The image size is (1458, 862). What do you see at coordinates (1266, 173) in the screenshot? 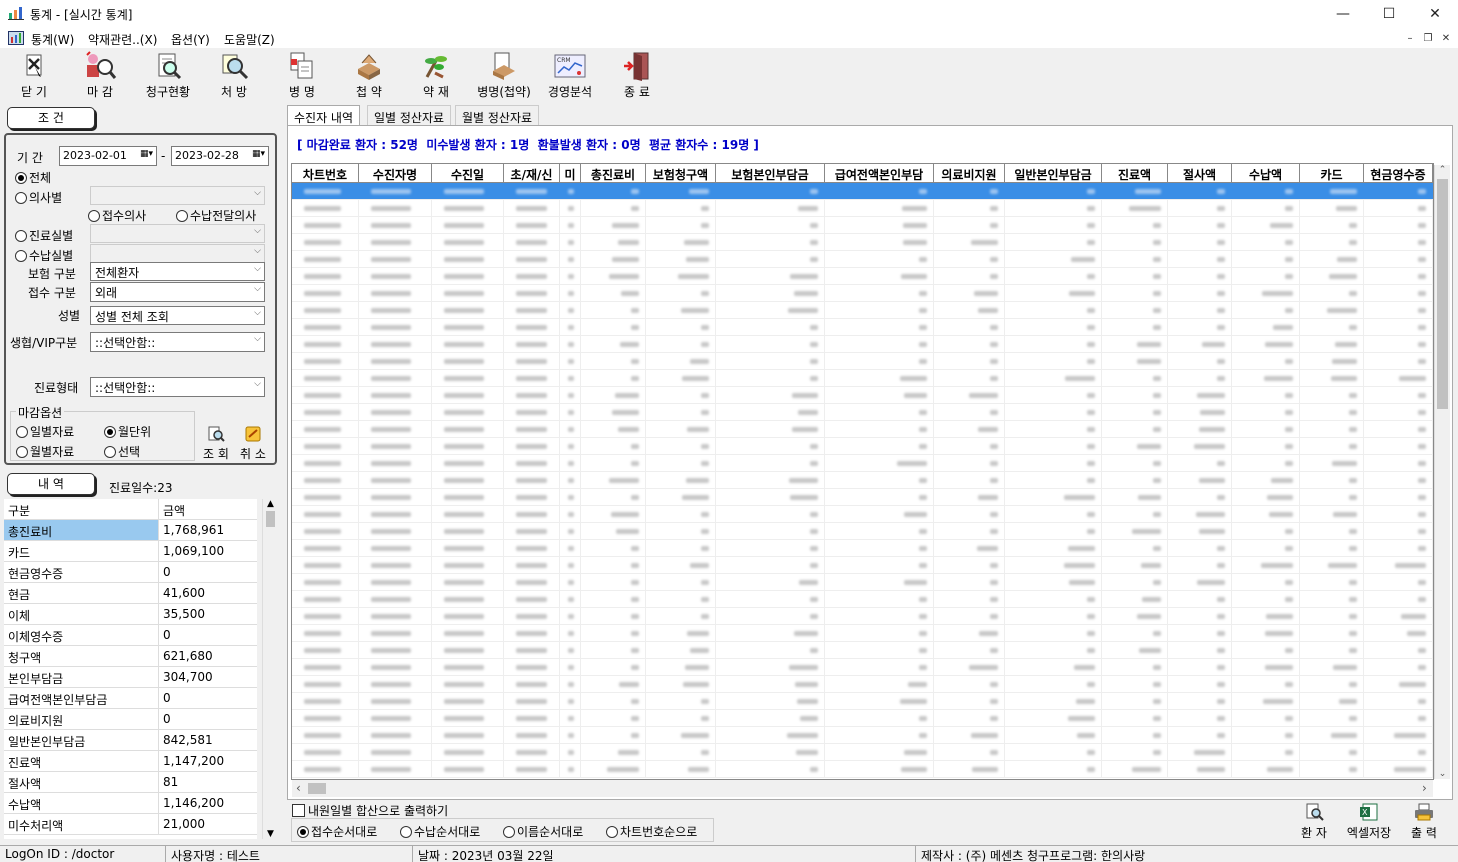
I see `grid-column-header: 수납액` at bounding box center [1266, 173].